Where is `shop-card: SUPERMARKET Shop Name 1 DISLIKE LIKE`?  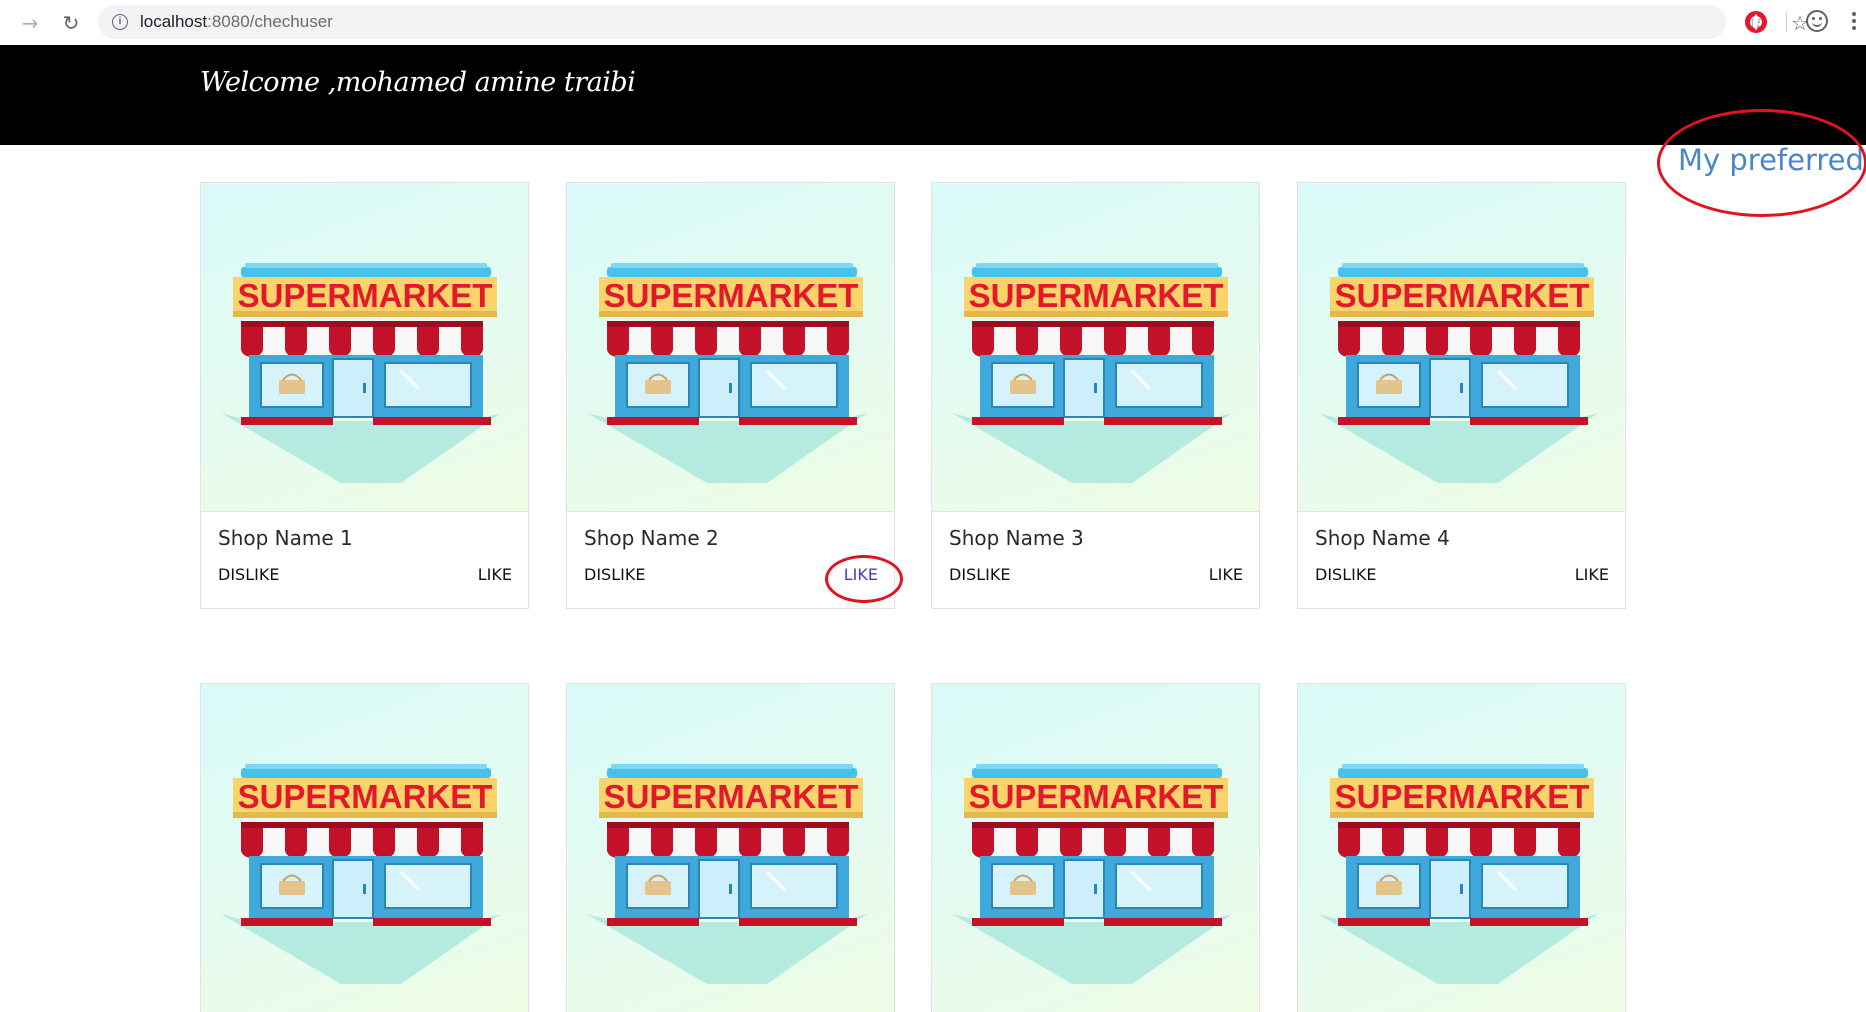 shop-card: SUPERMARKET Shop Name 1 DISLIKE LIKE is located at coordinates (364, 395).